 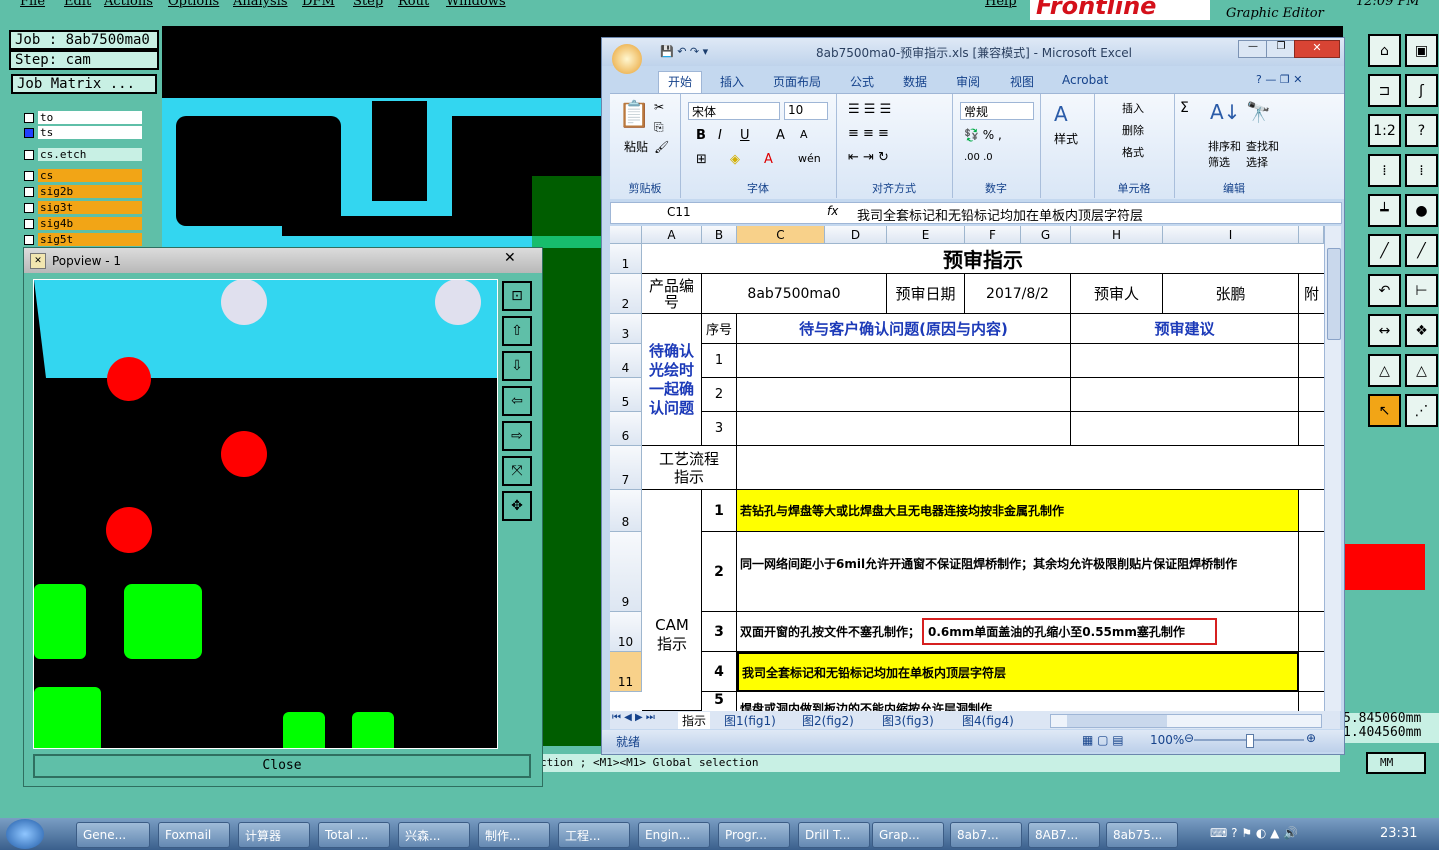 What do you see at coordinates (283, 260) in the screenshot?
I see `popview-titlebar: ✕ Popview - 1 ✕` at bounding box center [283, 260].